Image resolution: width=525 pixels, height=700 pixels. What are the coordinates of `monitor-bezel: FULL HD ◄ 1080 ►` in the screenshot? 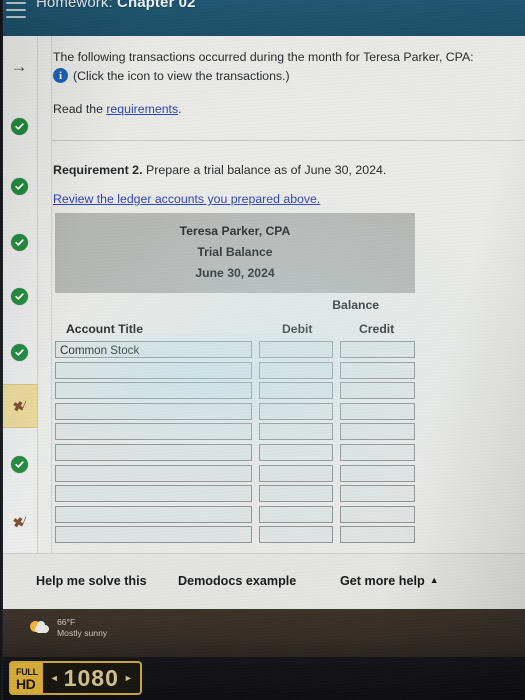 It's located at (262, 678).